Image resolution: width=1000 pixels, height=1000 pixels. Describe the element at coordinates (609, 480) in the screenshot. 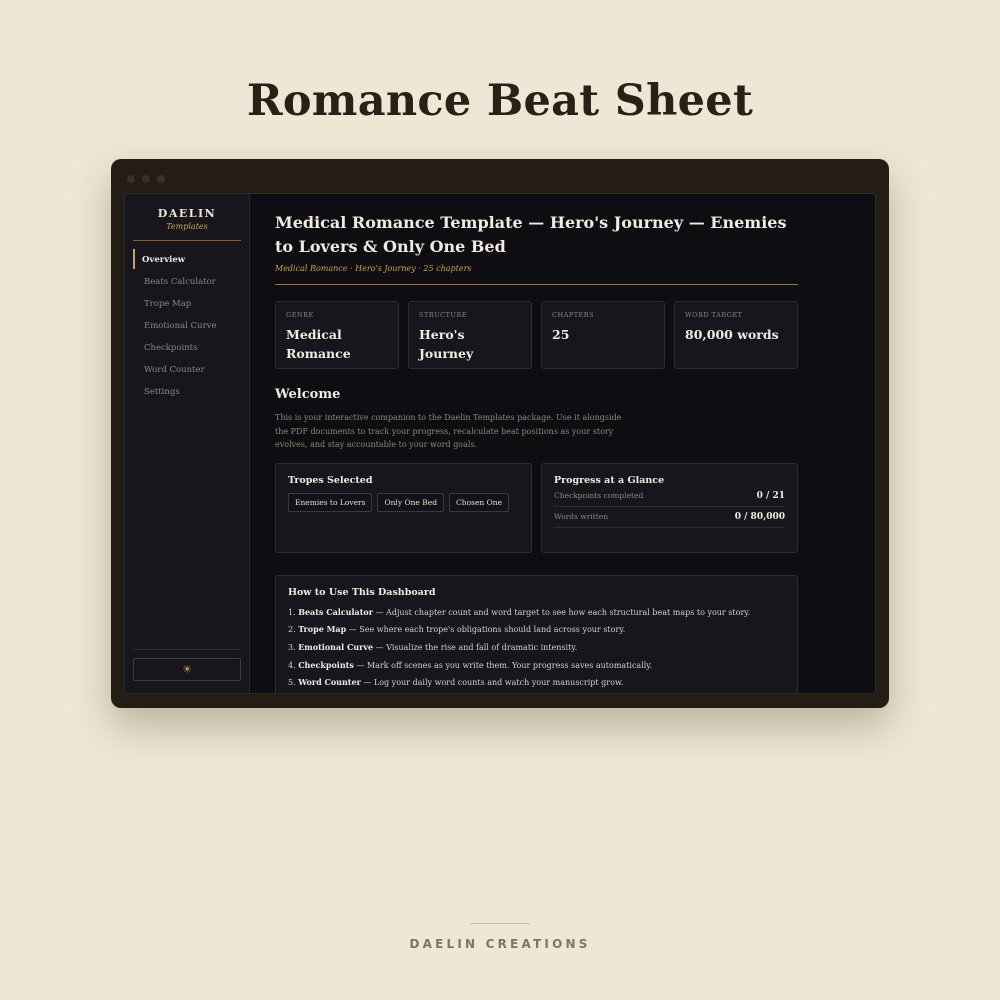

I see `progress-heading: Progress at a Glance` at that location.